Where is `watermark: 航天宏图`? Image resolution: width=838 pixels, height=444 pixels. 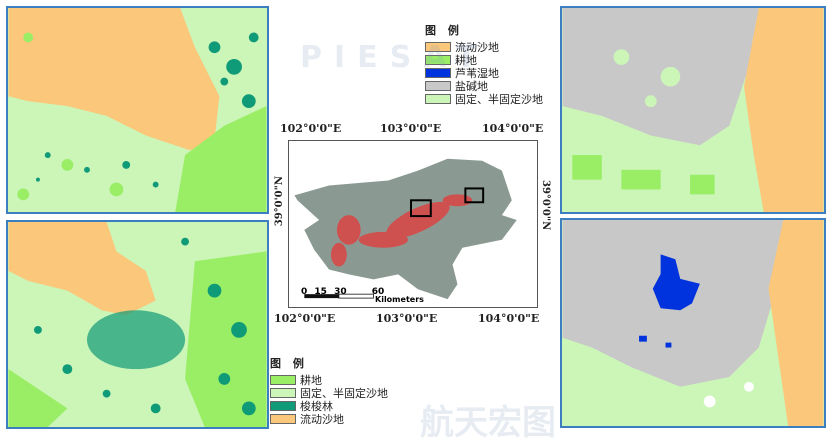 watermark: 航天宏图 is located at coordinates (488, 423).